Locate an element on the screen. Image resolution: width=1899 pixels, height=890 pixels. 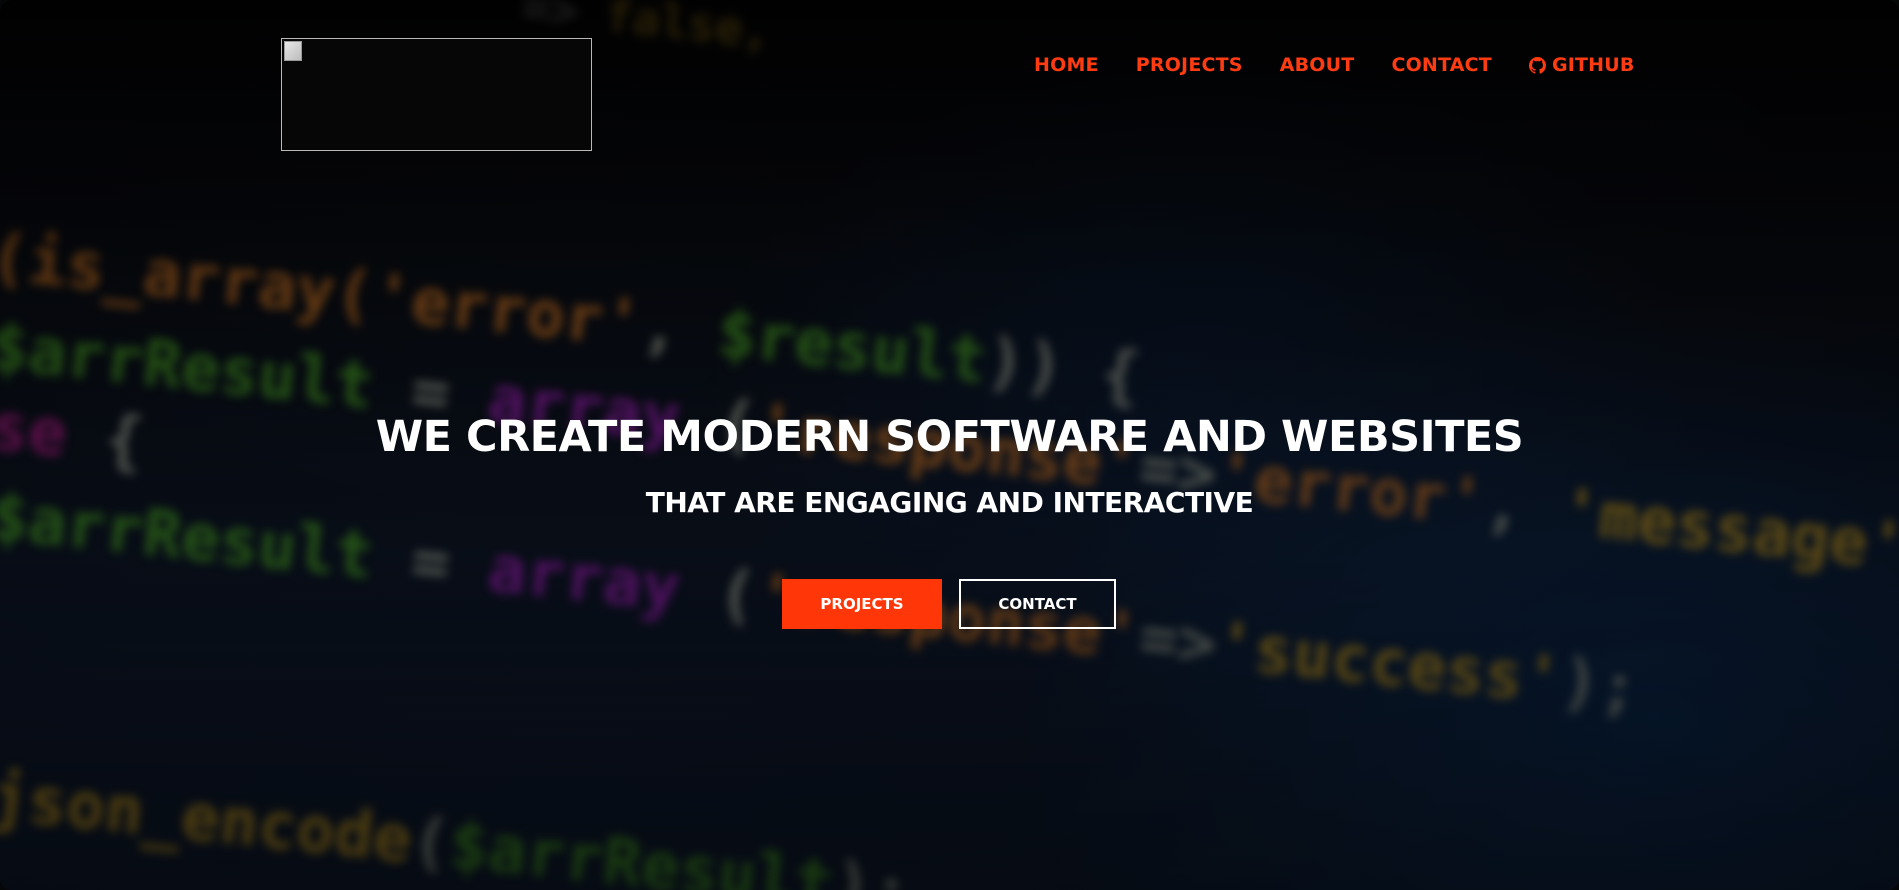
nav-about: ABOUT is located at coordinates (1317, 65).